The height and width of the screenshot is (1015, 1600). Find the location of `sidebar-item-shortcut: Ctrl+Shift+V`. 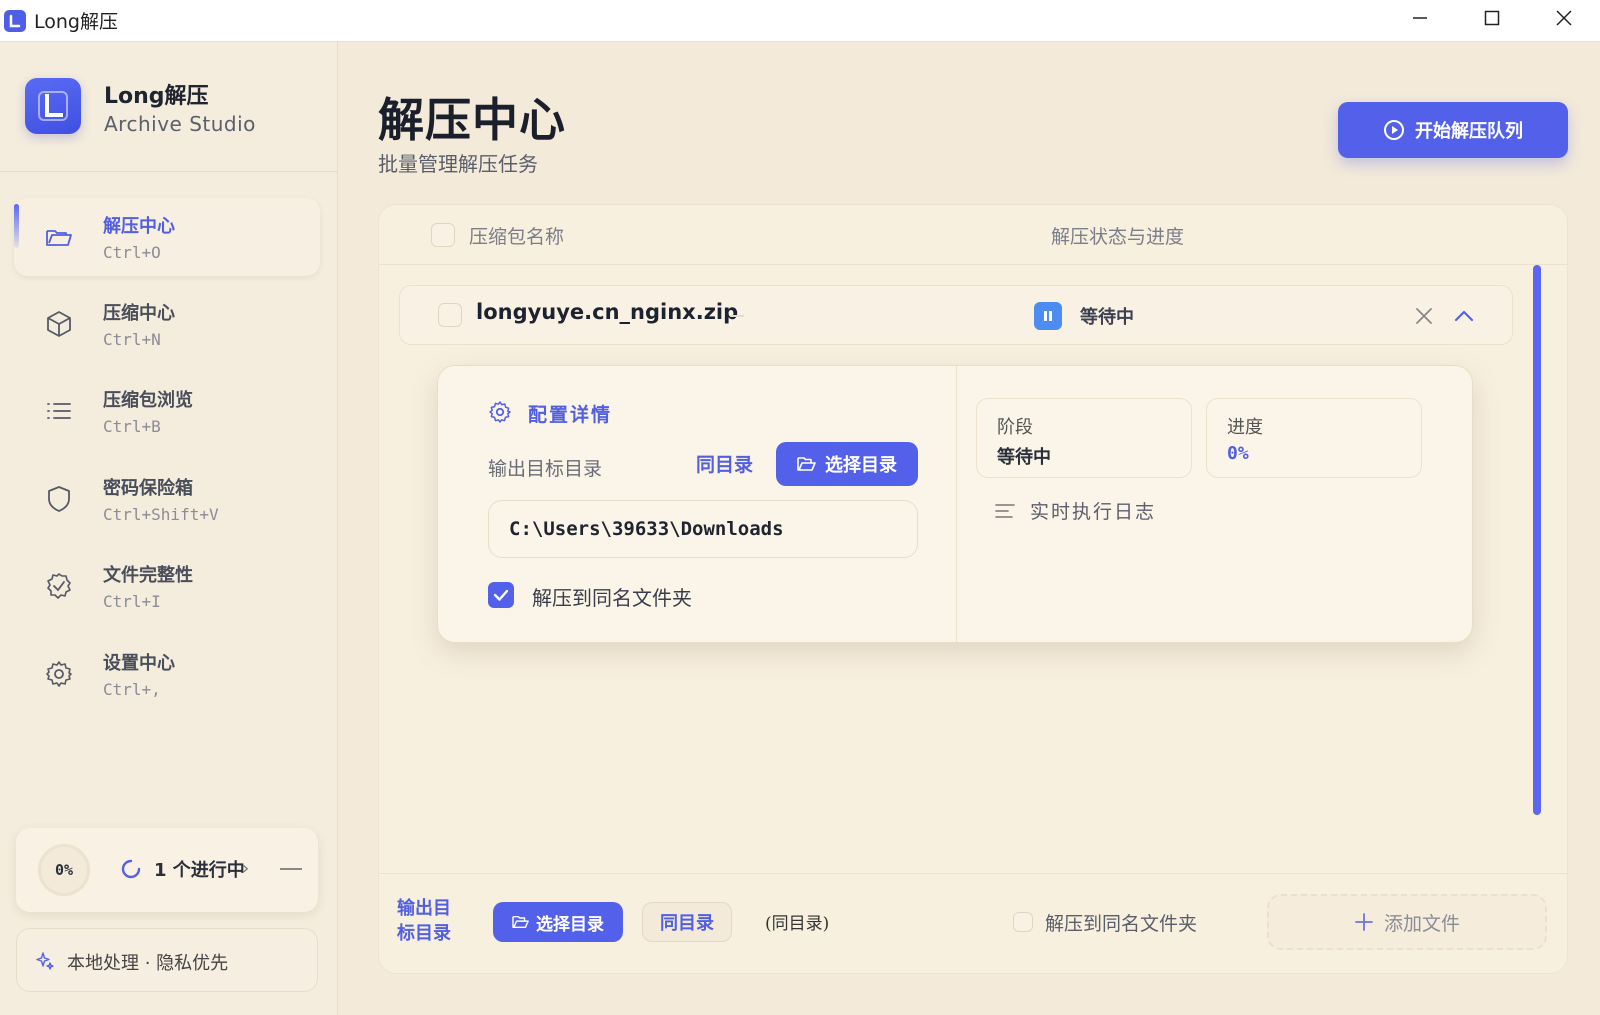

sidebar-item-shortcut: Ctrl+Shift+V is located at coordinates (161, 514).